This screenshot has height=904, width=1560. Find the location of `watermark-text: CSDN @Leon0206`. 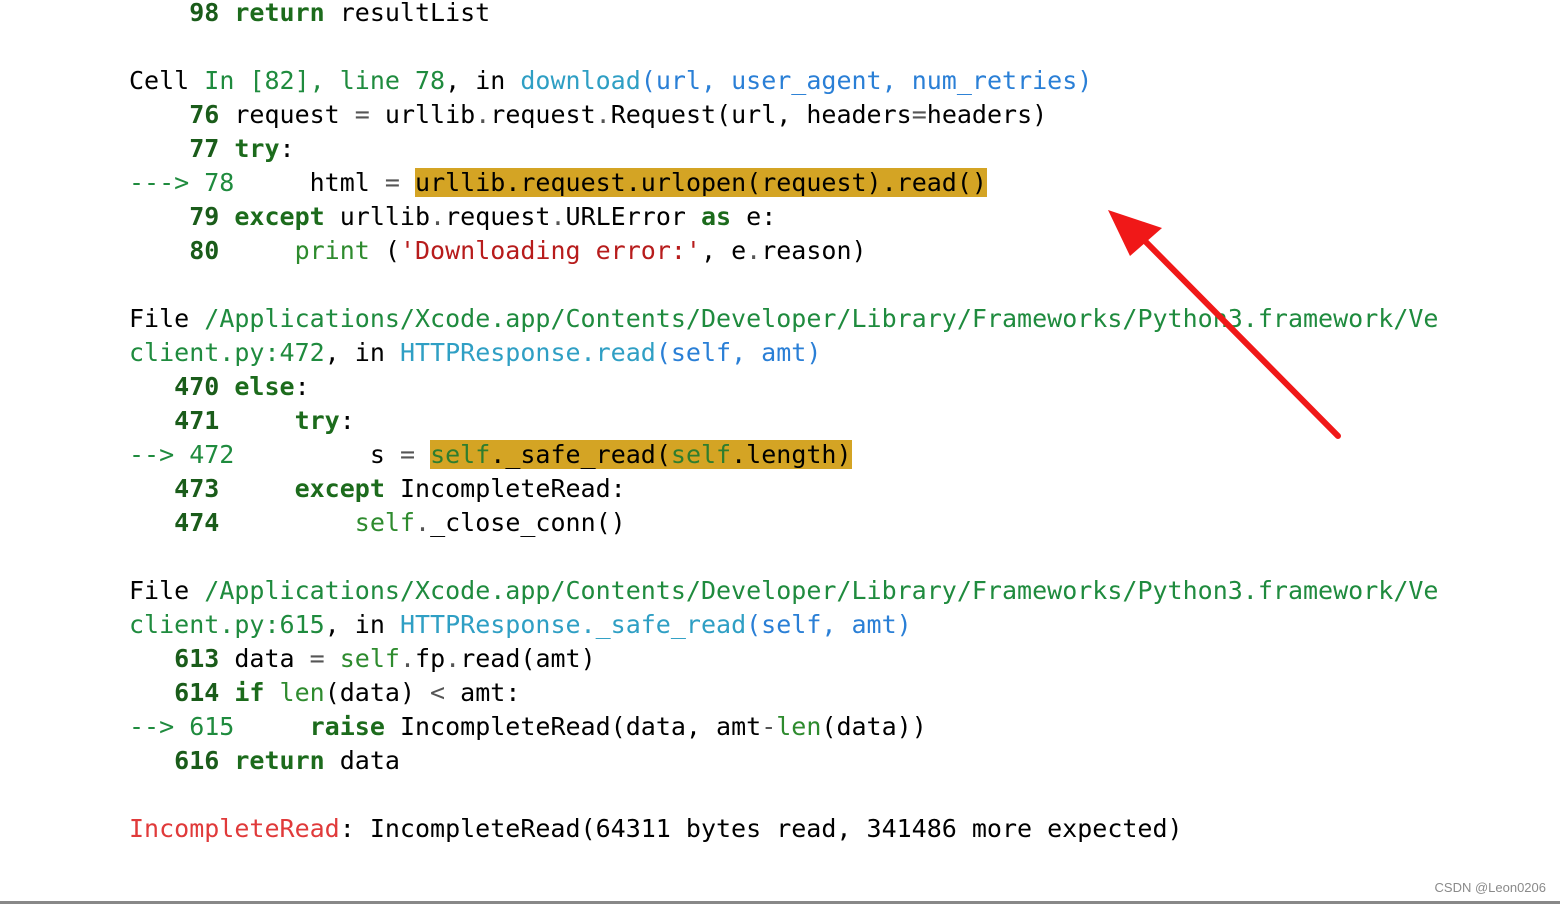

watermark-text: CSDN @Leon0206 is located at coordinates (1490, 887).